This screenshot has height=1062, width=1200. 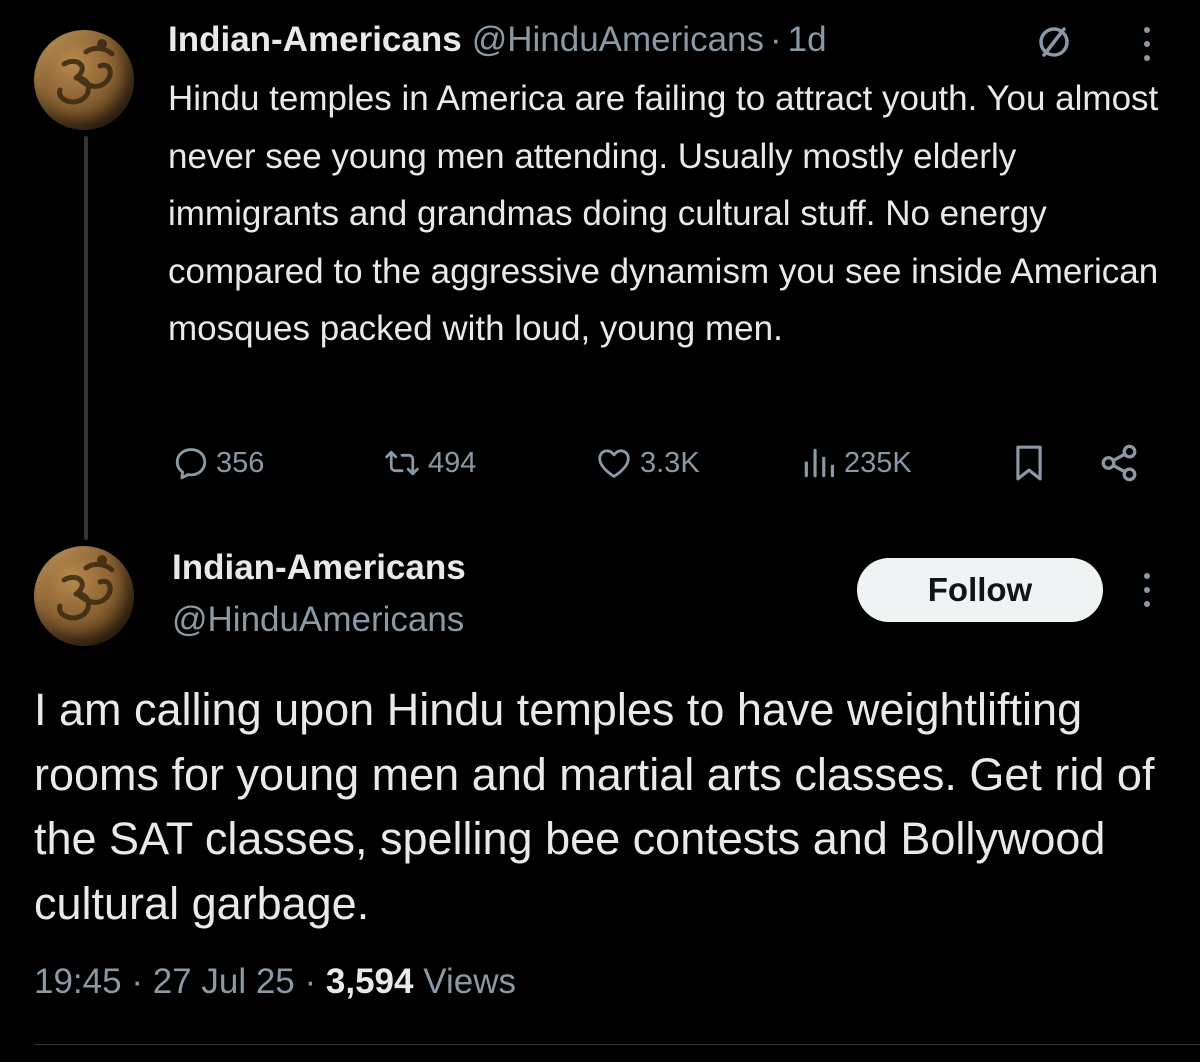 What do you see at coordinates (318, 620) in the screenshot?
I see `main-handle: @HinduAmericans` at bounding box center [318, 620].